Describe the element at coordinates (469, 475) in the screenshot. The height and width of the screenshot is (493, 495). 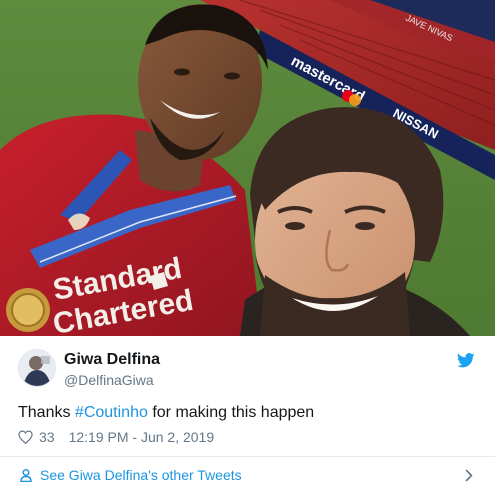
I see `chevron-right-icon` at that location.